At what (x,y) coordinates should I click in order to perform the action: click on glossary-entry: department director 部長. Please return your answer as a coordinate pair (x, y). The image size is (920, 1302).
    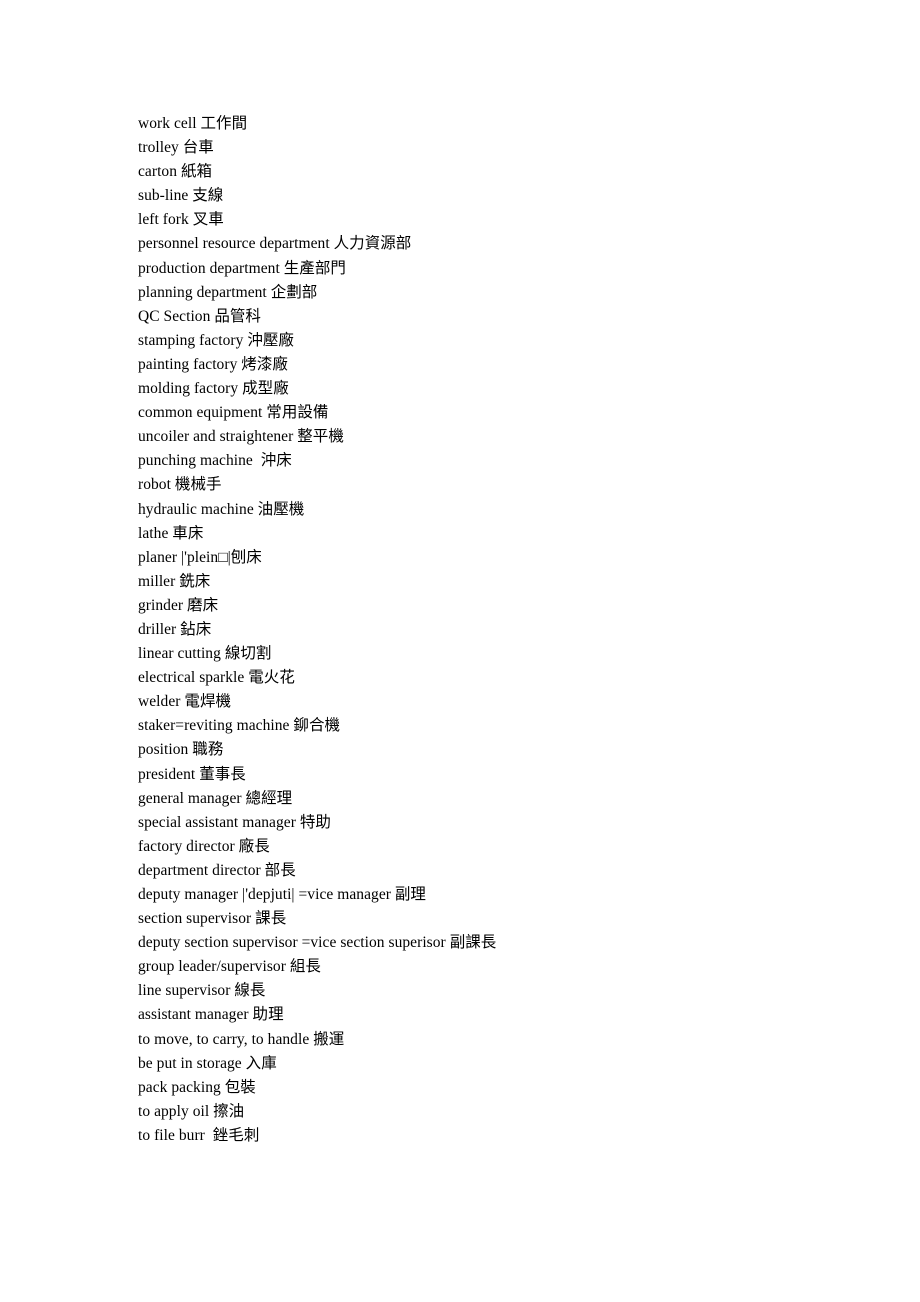
    Looking at the image, I should click on (217, 870).